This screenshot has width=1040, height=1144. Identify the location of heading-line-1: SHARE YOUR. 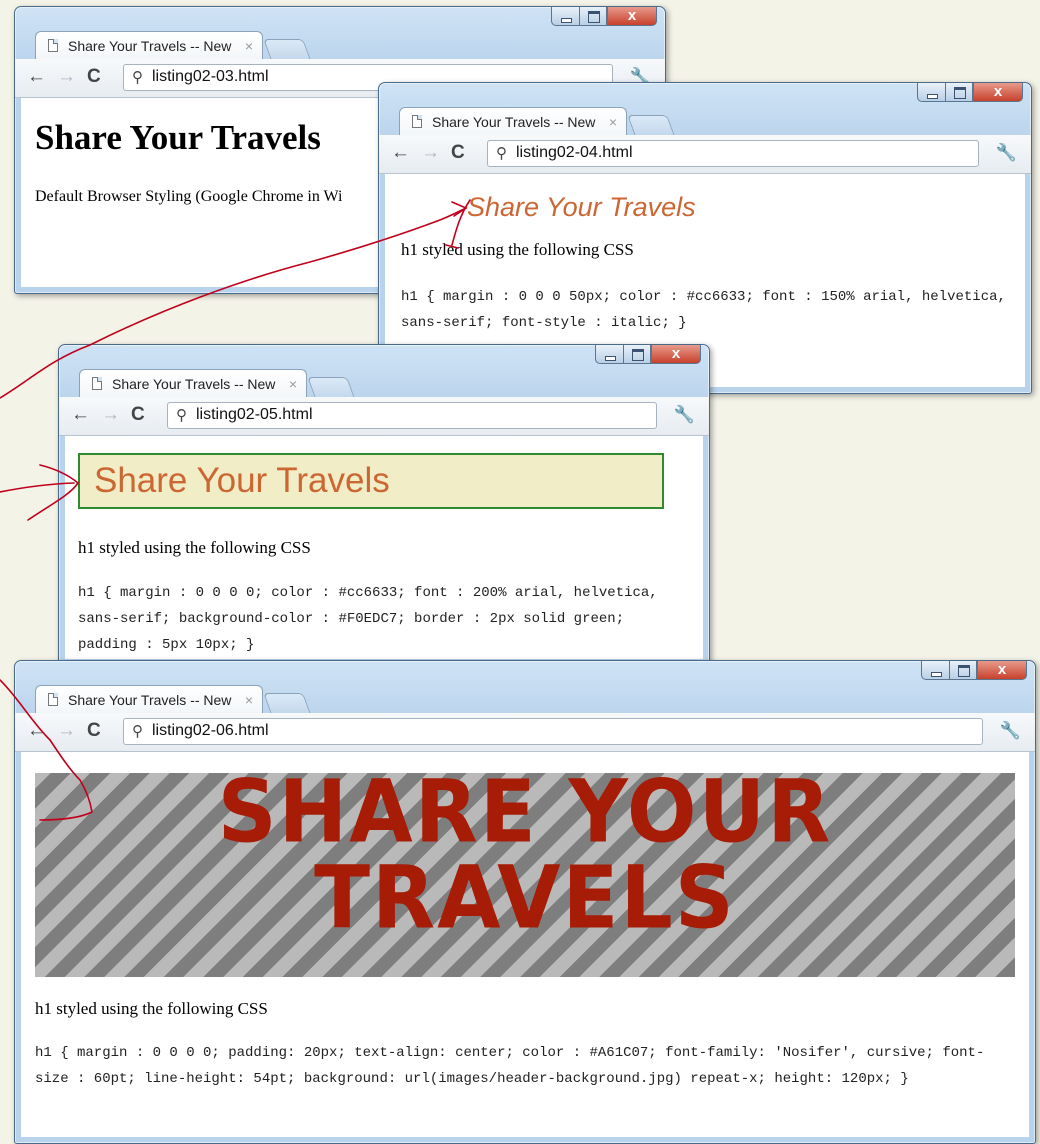
(525, 812).